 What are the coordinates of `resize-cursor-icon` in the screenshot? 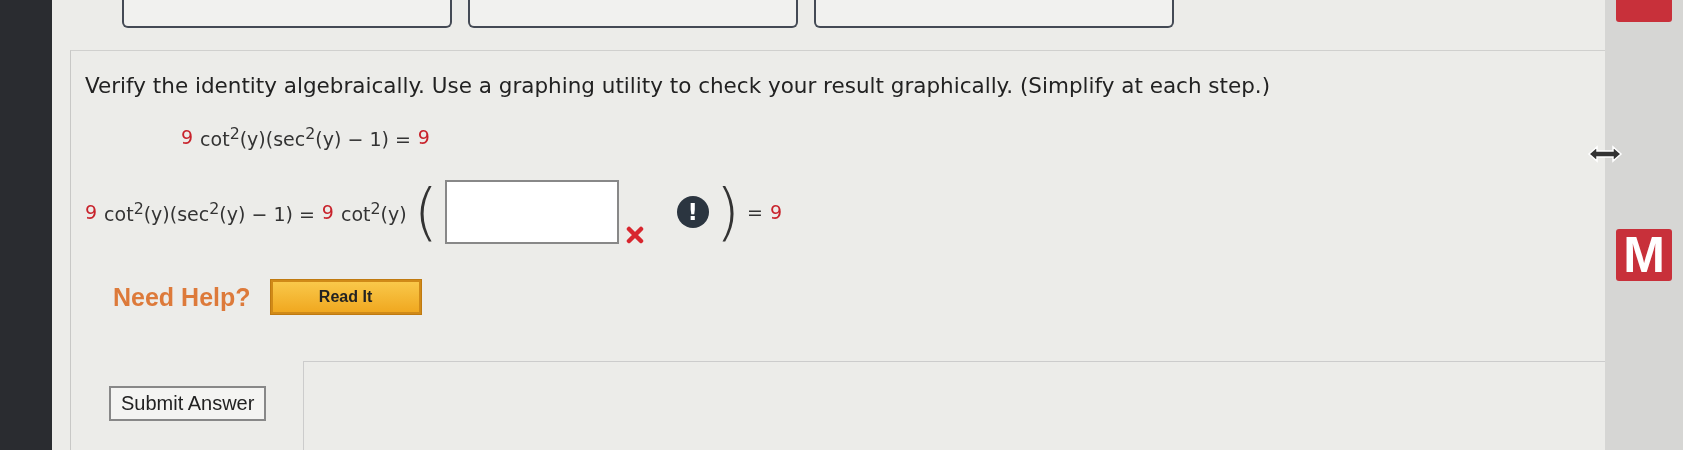 It's located at (1605, 154).